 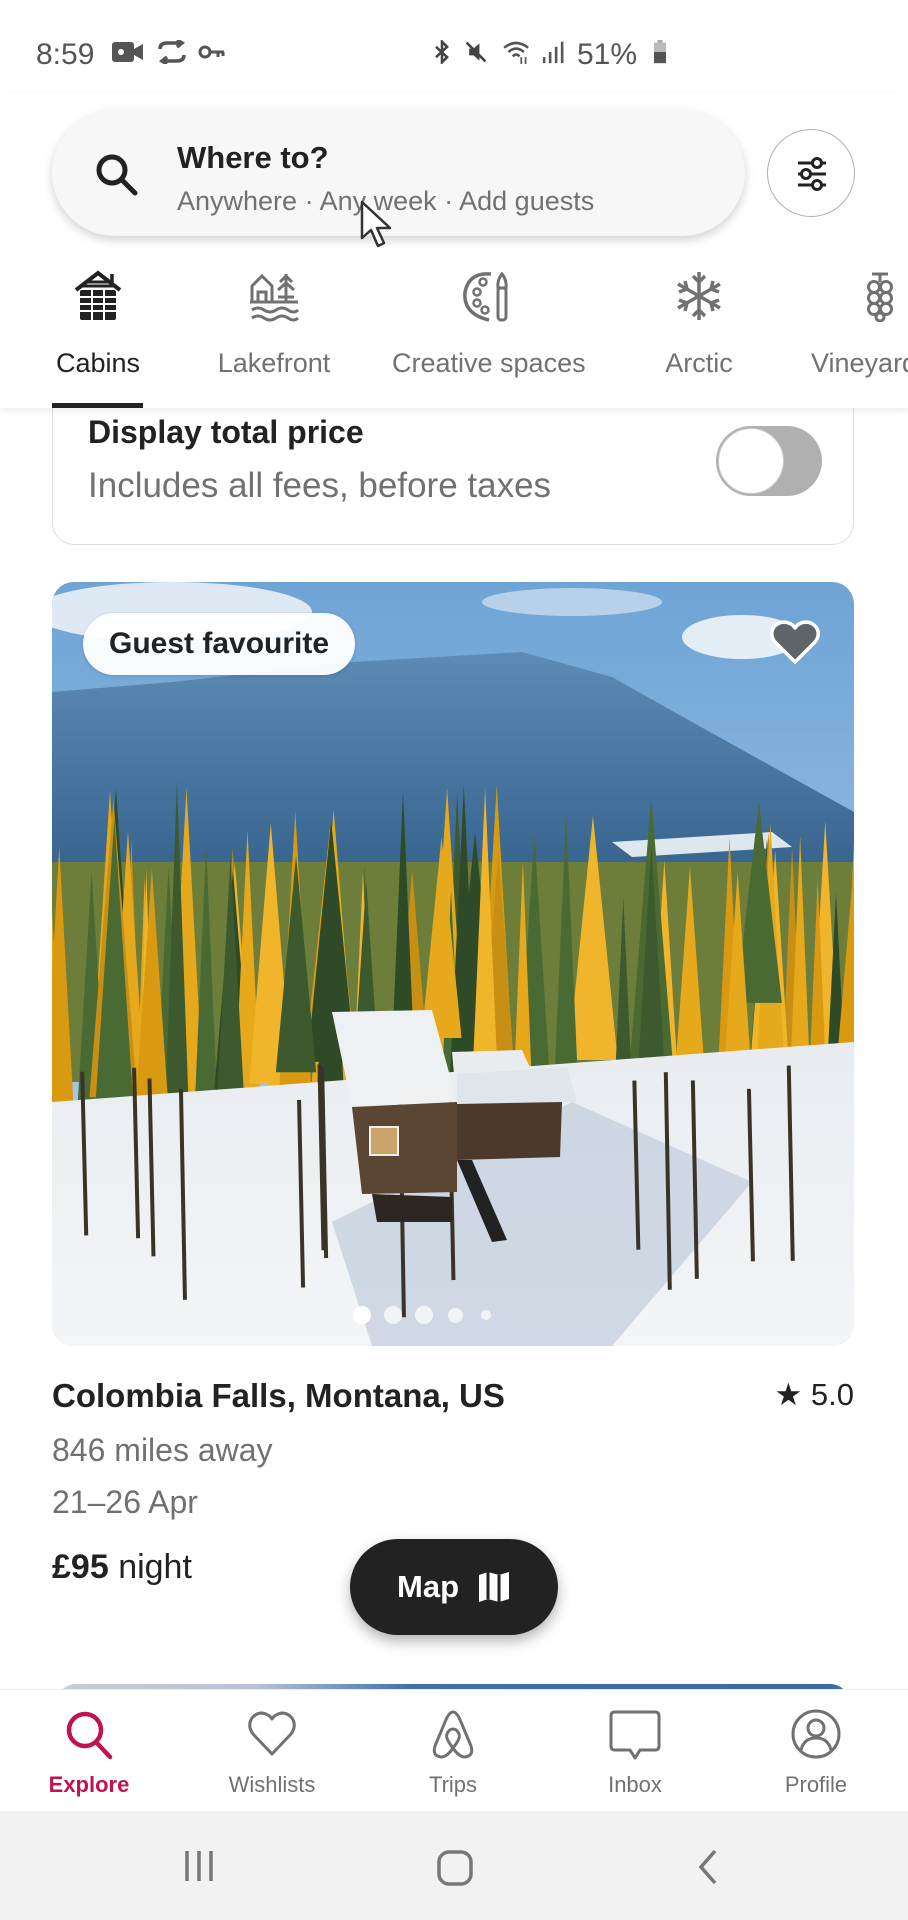 What do you see at coordinates (832, 1394) in the screenshot?
I see `rating-value: 5.0` at bounding box center [832, 1394].